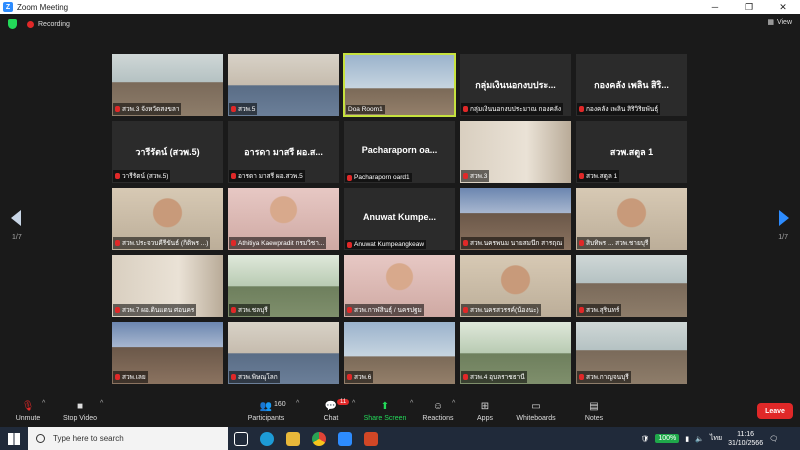 The image size is (800, 450). Describe the element at coordinates (775, 411) in the screenshot. I see `leave-button: Leave` at that location.